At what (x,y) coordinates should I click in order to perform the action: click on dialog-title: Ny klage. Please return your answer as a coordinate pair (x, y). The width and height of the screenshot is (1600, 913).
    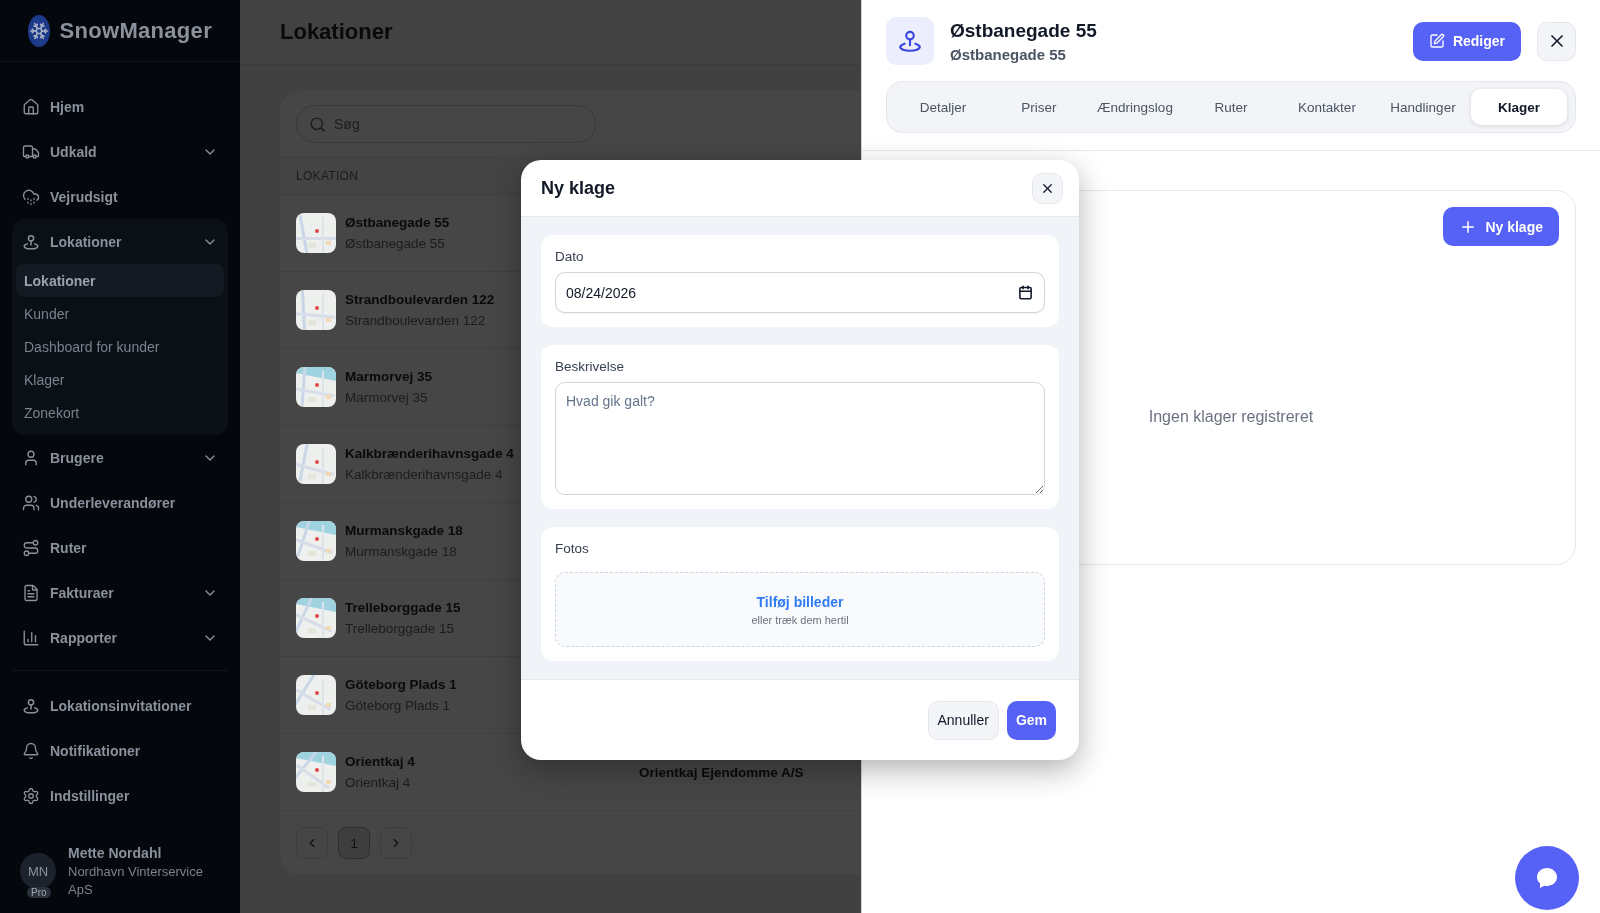
    Looking at the image, I should click on (578, 188).